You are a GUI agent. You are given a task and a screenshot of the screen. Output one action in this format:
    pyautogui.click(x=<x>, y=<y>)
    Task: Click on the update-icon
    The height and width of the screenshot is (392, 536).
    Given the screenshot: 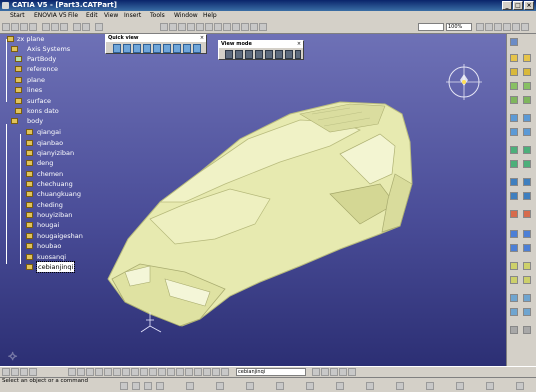 What is the action you would take?
    pyautogui.click(x=527, y=298)
    